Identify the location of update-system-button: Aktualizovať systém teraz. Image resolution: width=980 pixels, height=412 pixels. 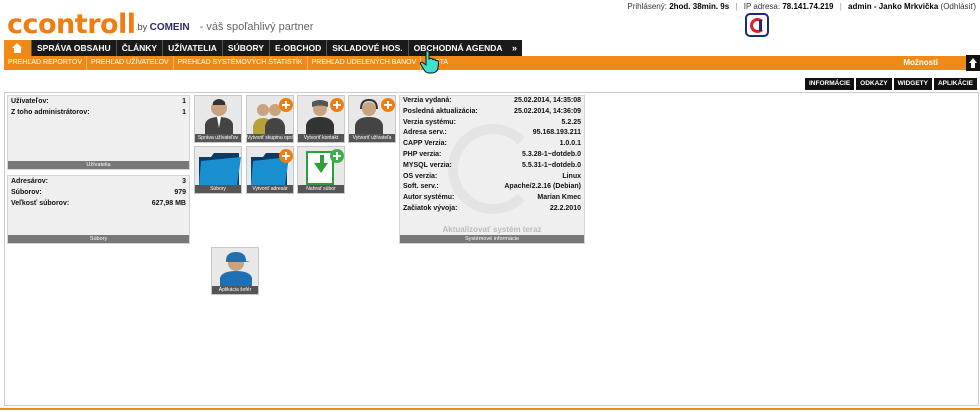
(492, 230).